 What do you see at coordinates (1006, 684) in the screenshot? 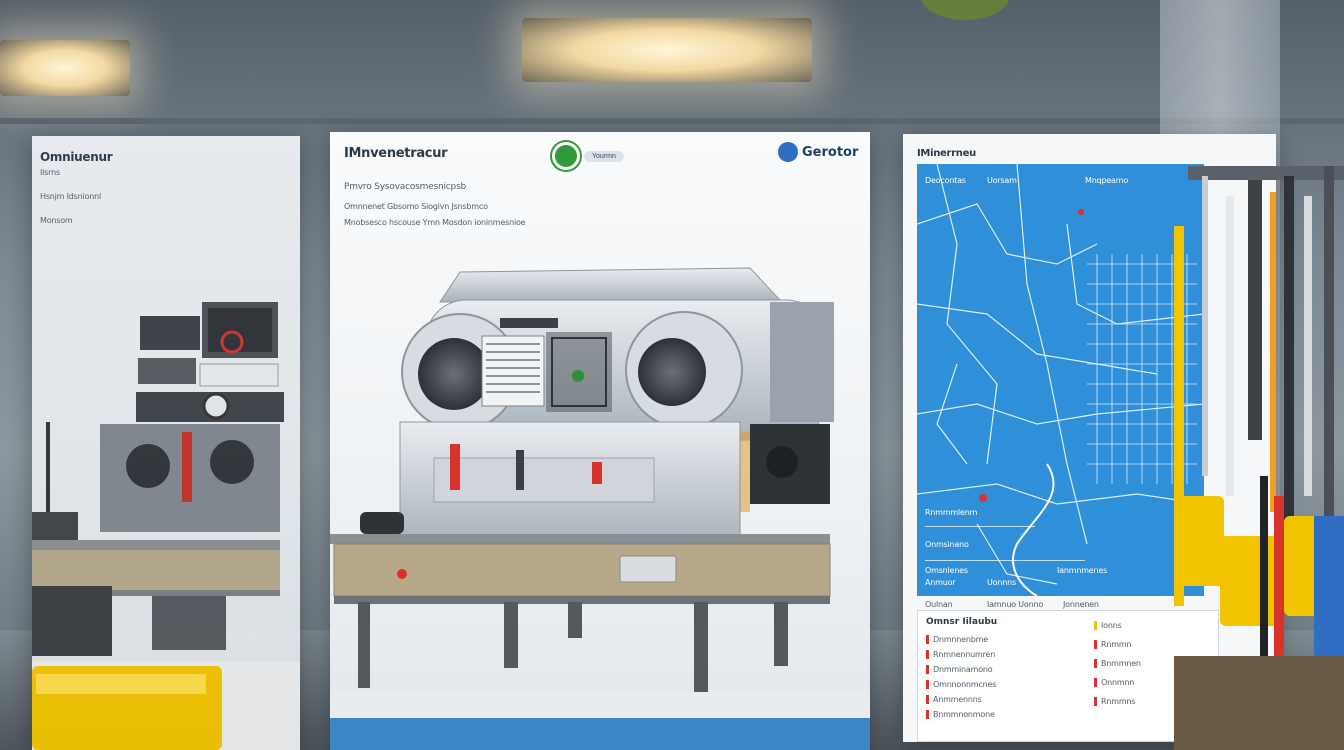
I see `info-item-4: Omnnonnmcnes` at bounding box center [1006, 684].